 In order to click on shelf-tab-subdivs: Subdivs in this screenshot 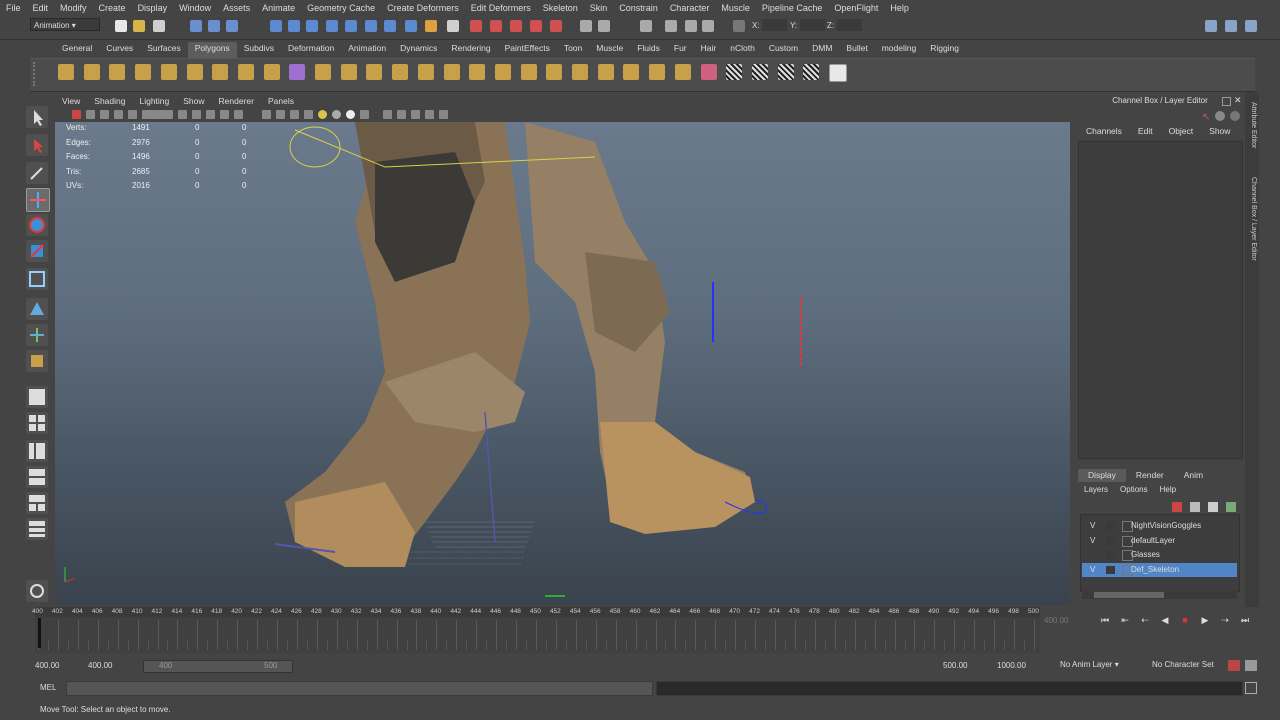, I will do `click(259, 50)`.